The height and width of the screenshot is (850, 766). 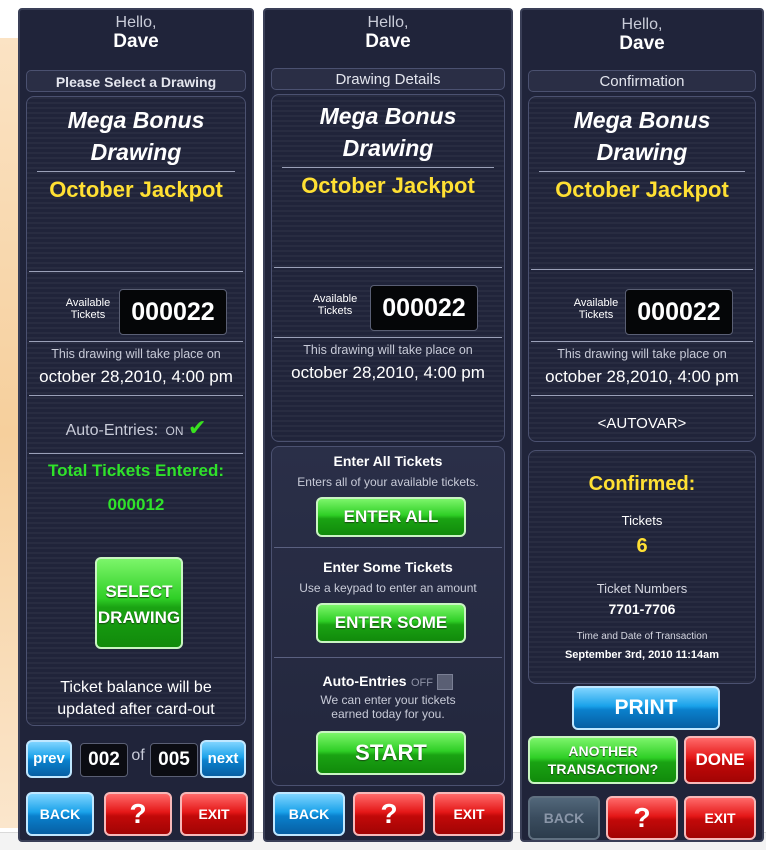 What do you see at coordinates (174, 431) in the screenshot?
I see `auto-entries-state: ON` at bounding box center [174, 431].